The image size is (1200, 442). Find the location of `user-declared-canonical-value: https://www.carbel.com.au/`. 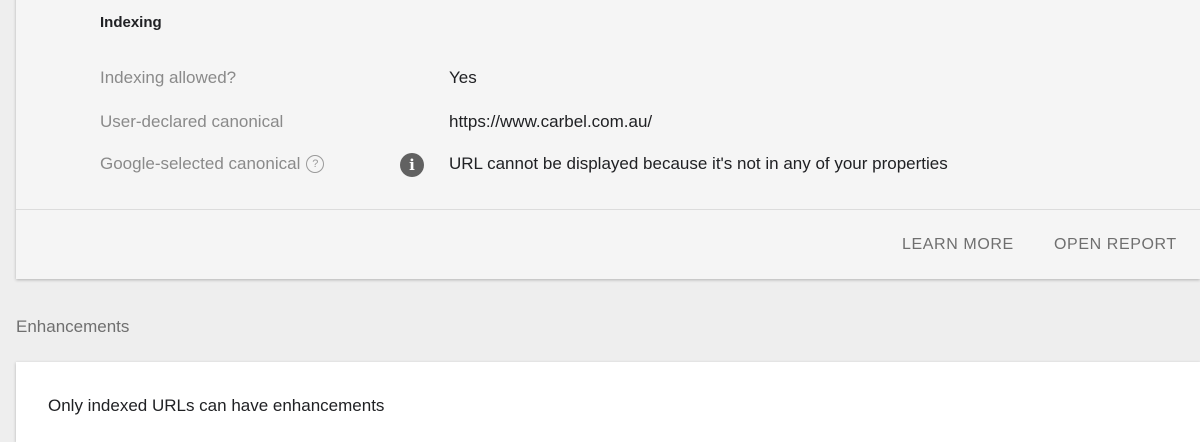

user-declared-canonical-value: https://www.carbel.com.au/ is located at coordinates (551, 121).